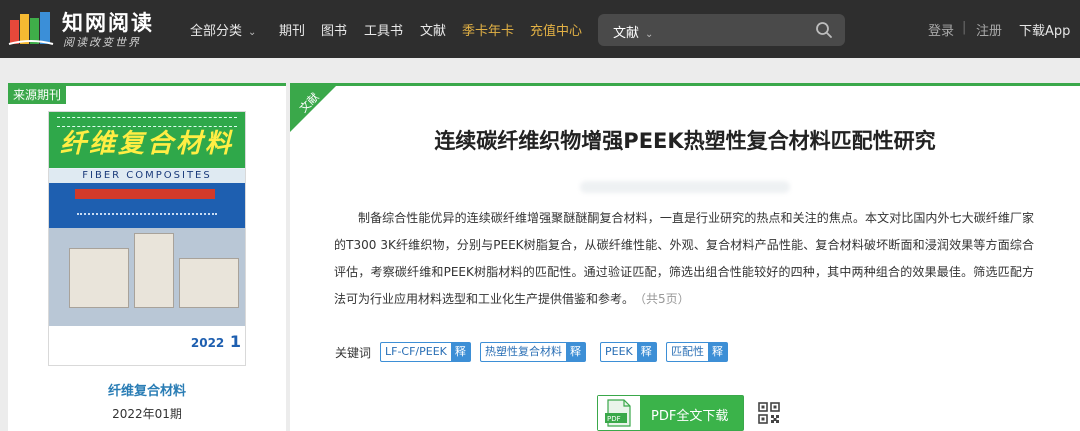 The width and height of the screenshot is (1080, 431). What do you see at coordinates (523, 351) in the screenshot?
I see `keyword-text: 热塑性复合材料` at bounding box center [523, 351].